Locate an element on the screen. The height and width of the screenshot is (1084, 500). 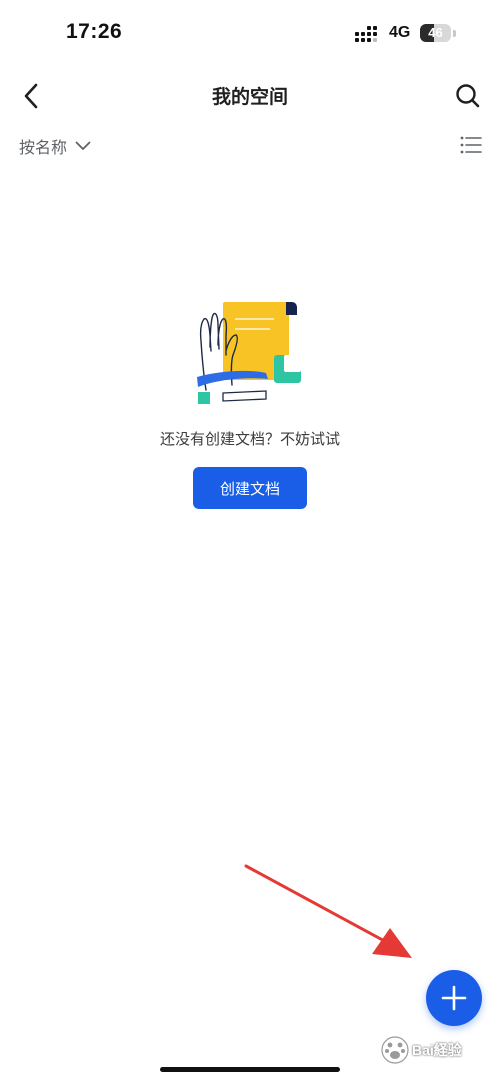
list-view-icon is located at coordinates (471, 145).